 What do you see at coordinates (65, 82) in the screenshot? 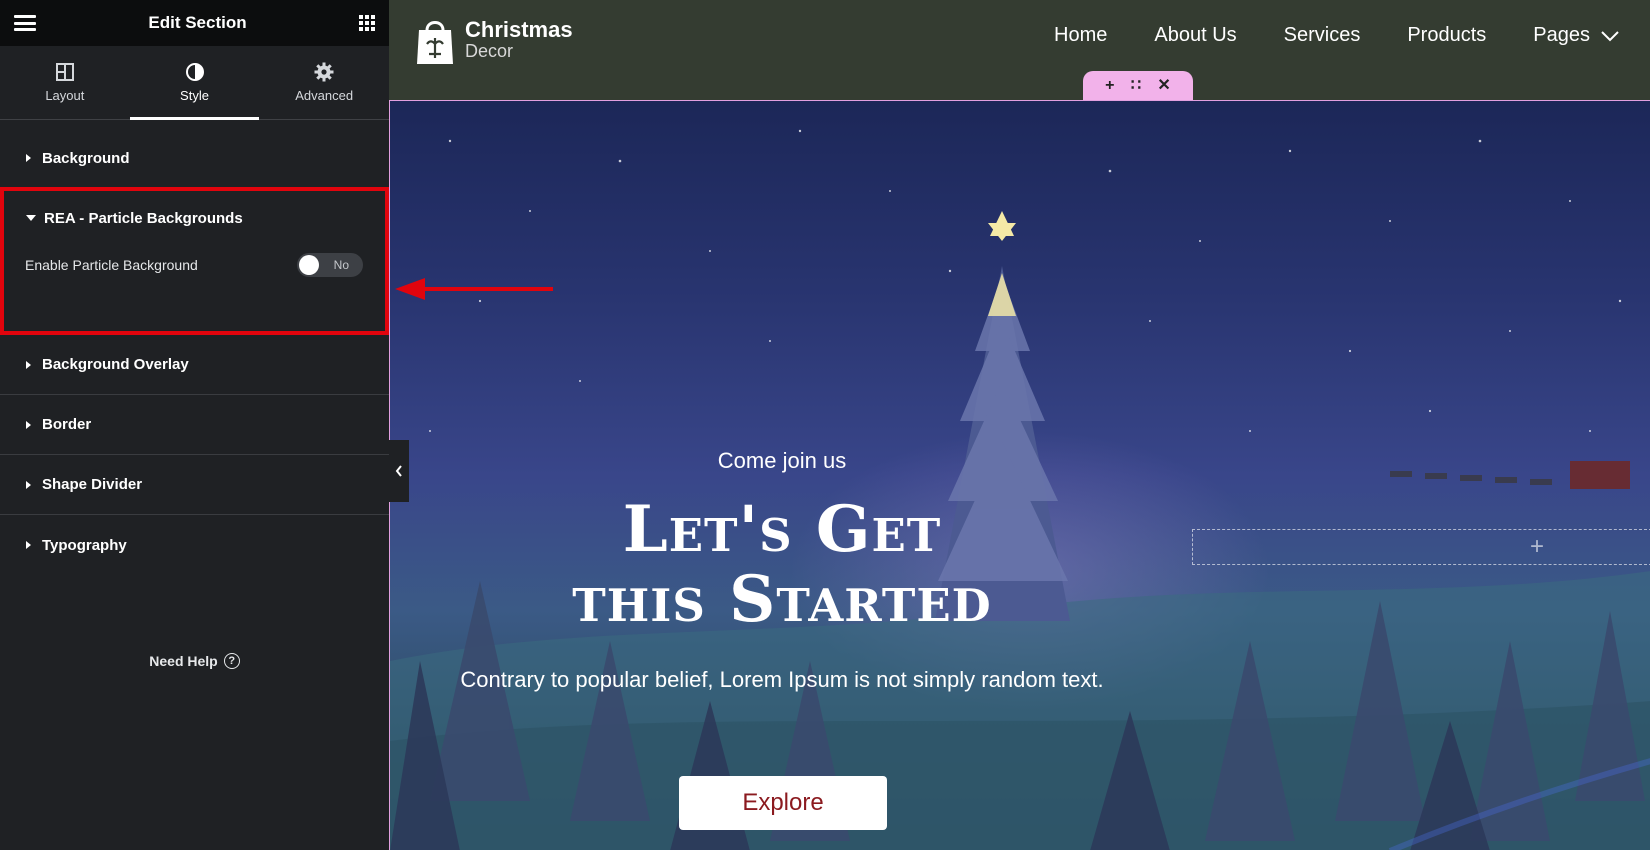
I see `tab-layout: Layout` at bounding box center [65, 82].